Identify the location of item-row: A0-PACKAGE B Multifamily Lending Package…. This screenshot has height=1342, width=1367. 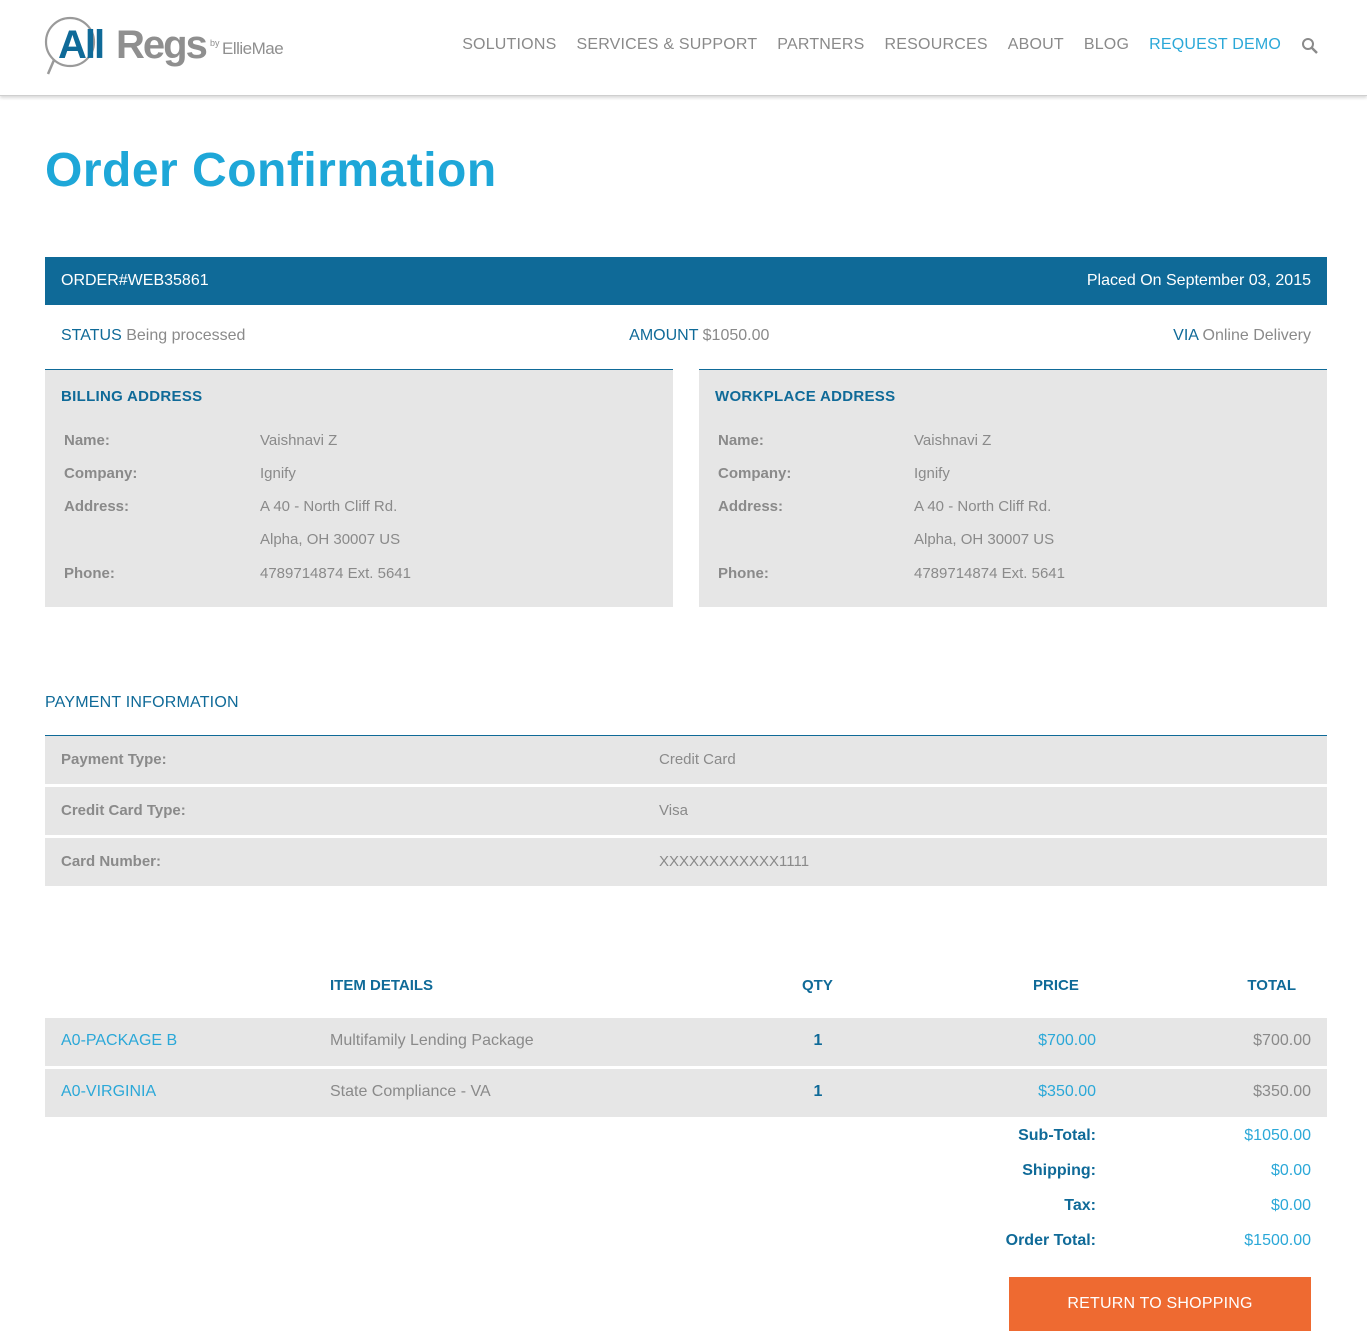
(686, 1042).